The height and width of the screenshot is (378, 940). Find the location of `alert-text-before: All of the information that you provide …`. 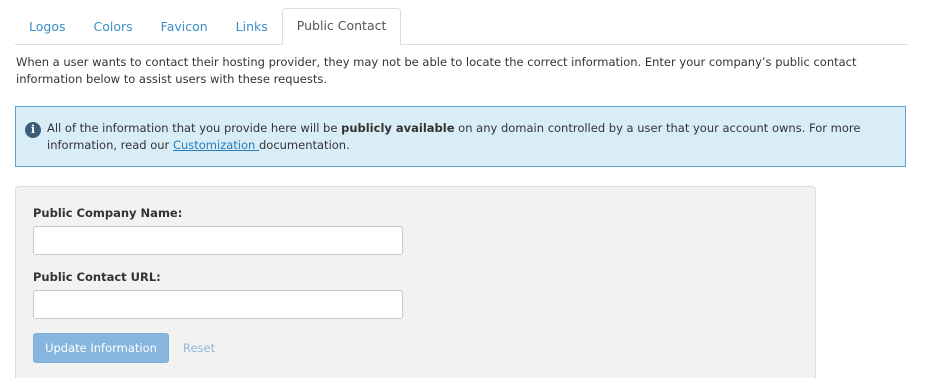

alert-text-before: All of the information that you provide … is located at coordinates (194, 128).